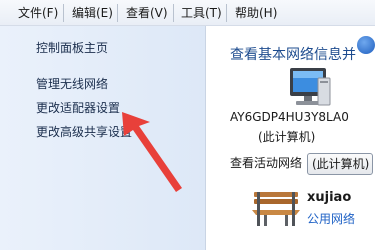 The image size is (375, 250). Describe the element at coordinates (72, 84) in the screenshot. I see `nav-manage-wireless-networks: 管理无线网络` at that location.